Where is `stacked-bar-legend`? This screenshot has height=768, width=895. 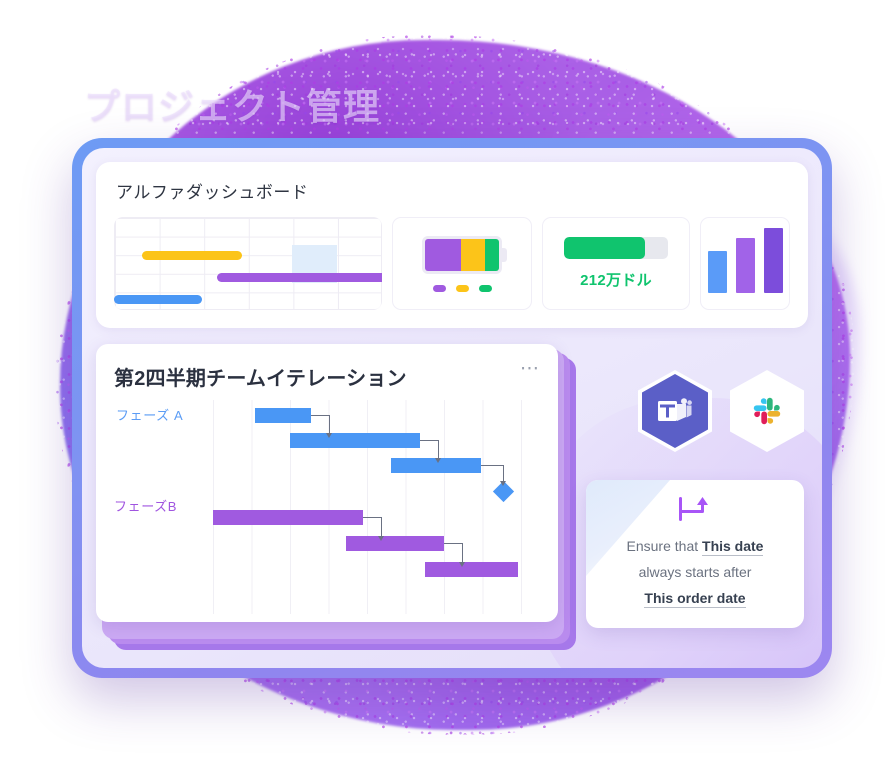 stacked-bar-legend is located at coordinates (462, 288).